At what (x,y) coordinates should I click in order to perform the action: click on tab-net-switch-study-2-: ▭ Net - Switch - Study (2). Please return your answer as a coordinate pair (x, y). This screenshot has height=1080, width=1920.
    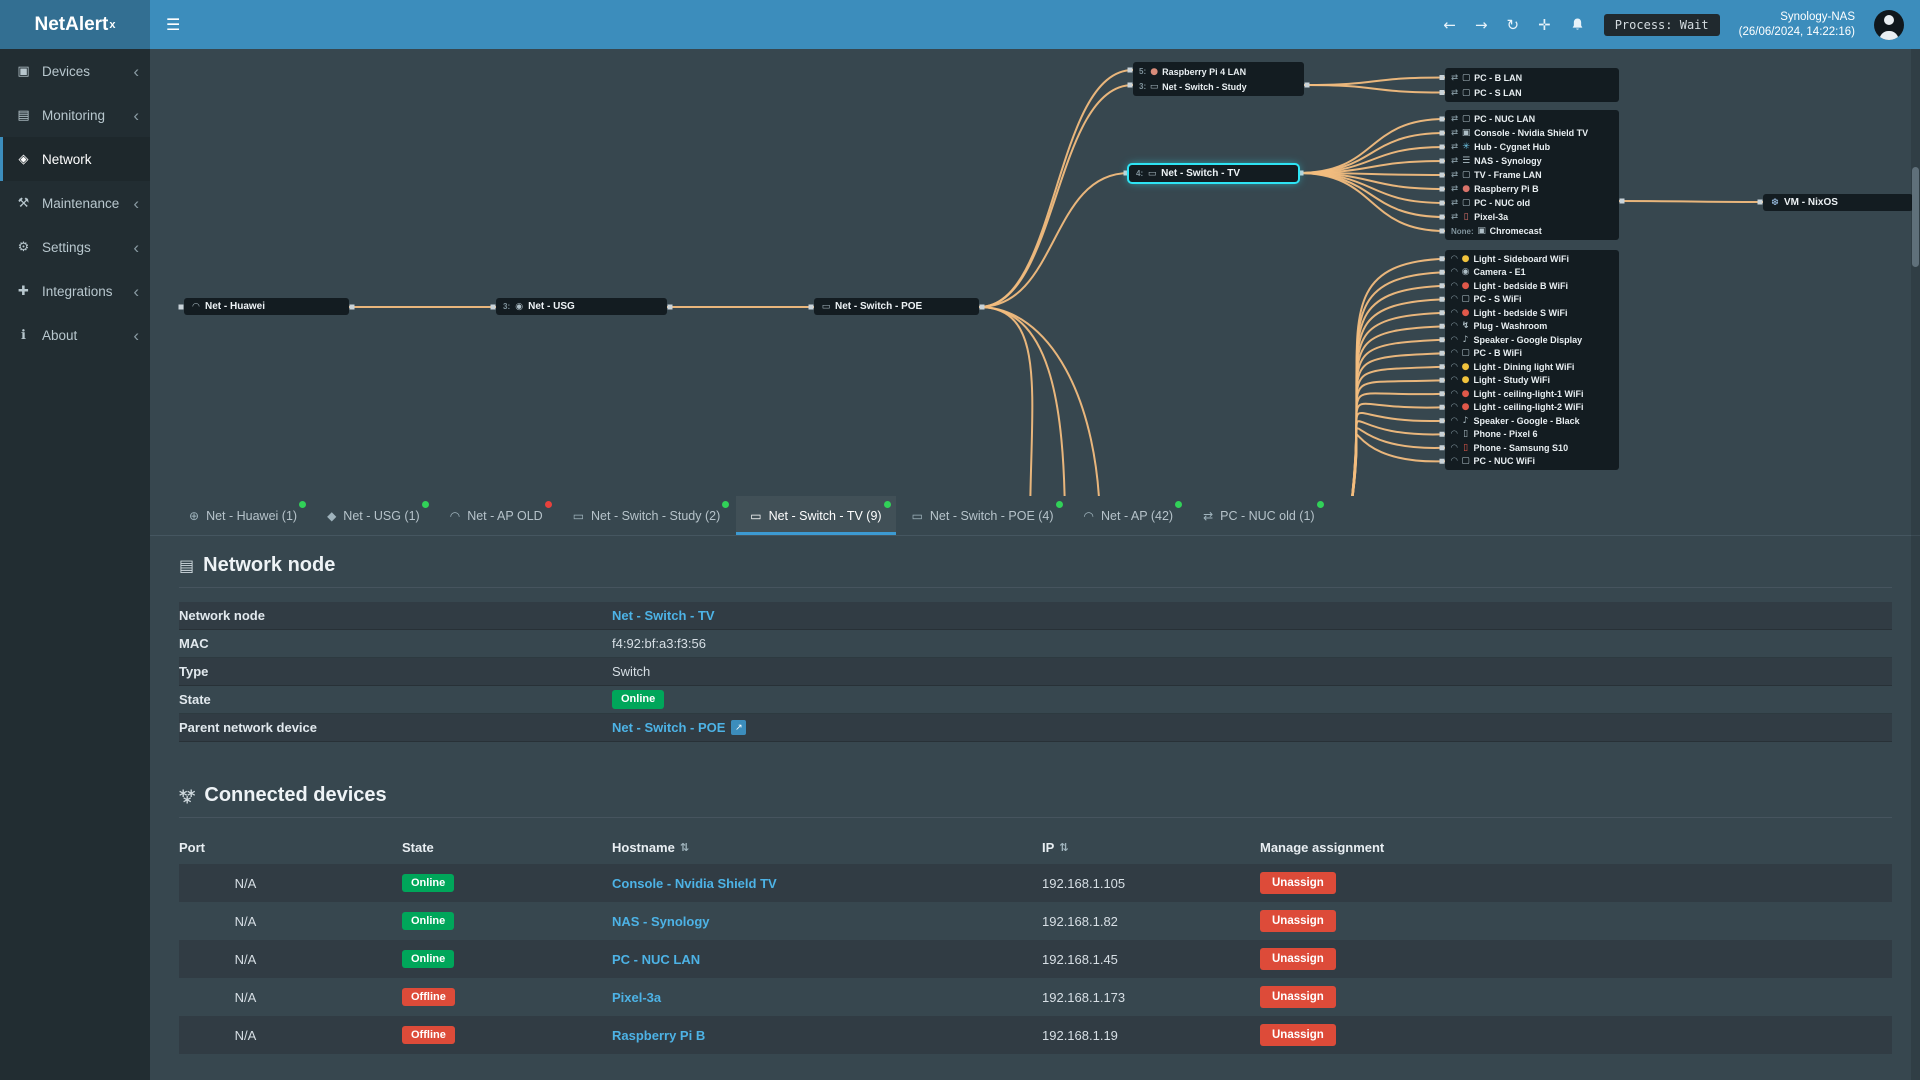
    Looking at the image, I should click on (647, 515).